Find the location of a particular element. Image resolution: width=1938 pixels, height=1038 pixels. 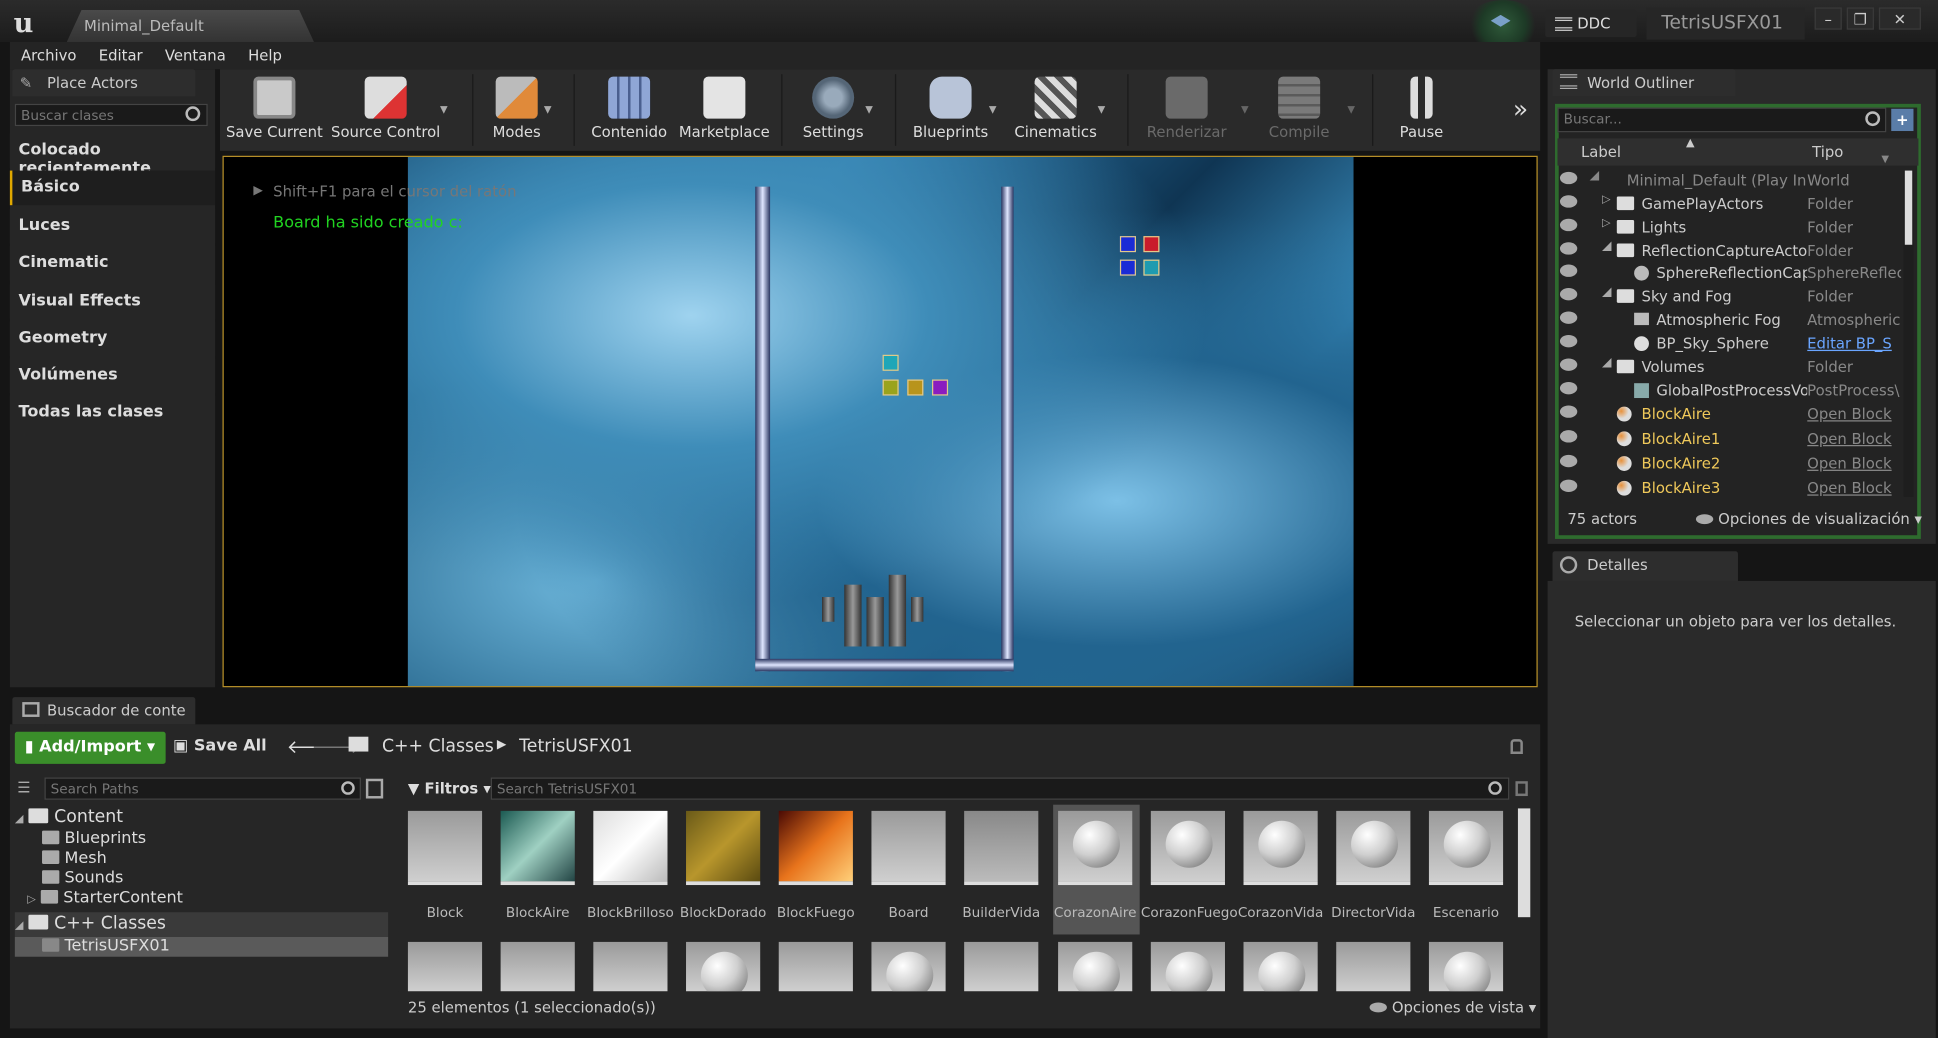

close-button: ✕ is located at coordinates (1899, 18).